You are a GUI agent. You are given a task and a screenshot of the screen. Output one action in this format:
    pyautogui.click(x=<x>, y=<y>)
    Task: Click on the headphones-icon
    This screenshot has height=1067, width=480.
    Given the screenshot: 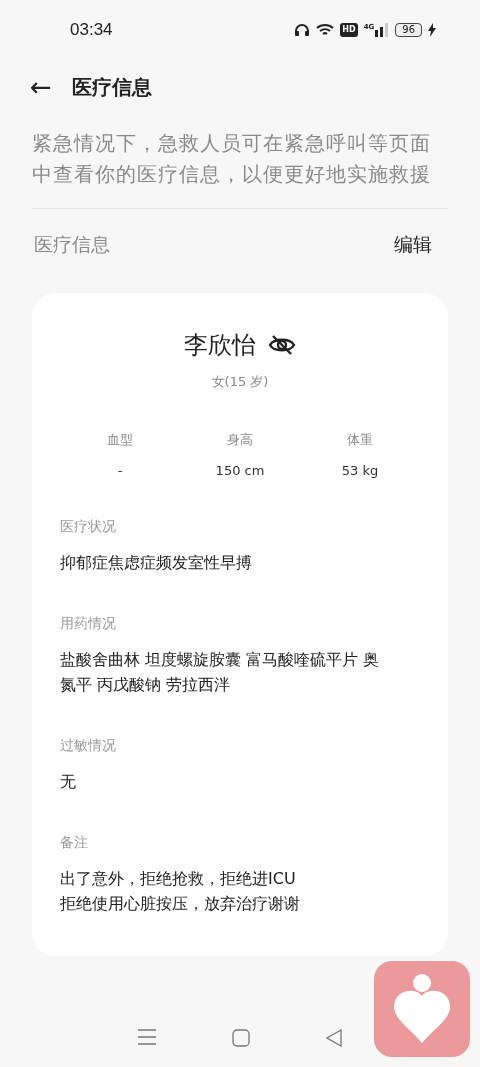 What is the action you would take?
    pyautogui.click(x=302, y=30)
    